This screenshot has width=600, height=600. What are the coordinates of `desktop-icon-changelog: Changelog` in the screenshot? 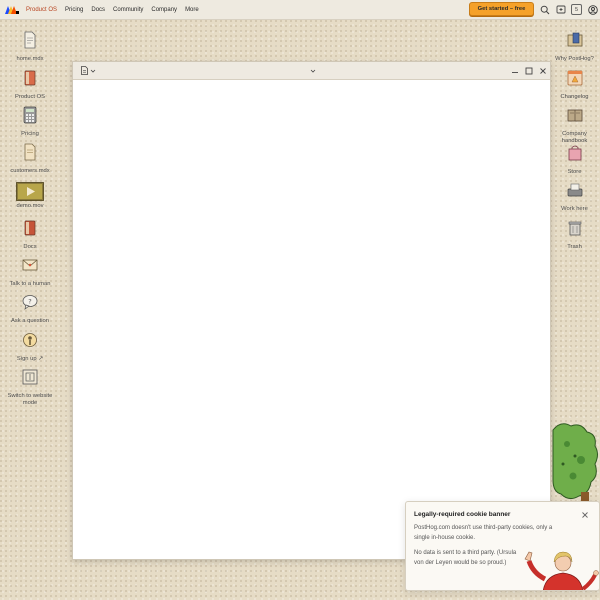 It's located at (574, 85).